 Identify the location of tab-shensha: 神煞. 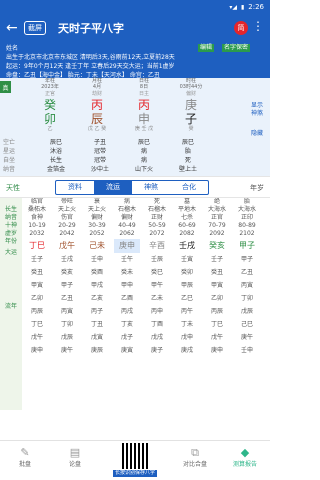
(151, 187).